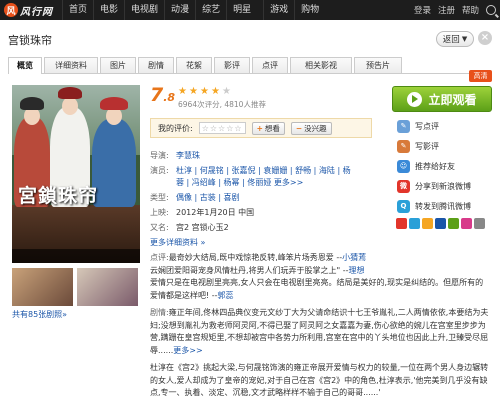 This screenshot has width=500, height=419. I want to click on write-comment-link: ✎ 写点评, so click(442, 126).